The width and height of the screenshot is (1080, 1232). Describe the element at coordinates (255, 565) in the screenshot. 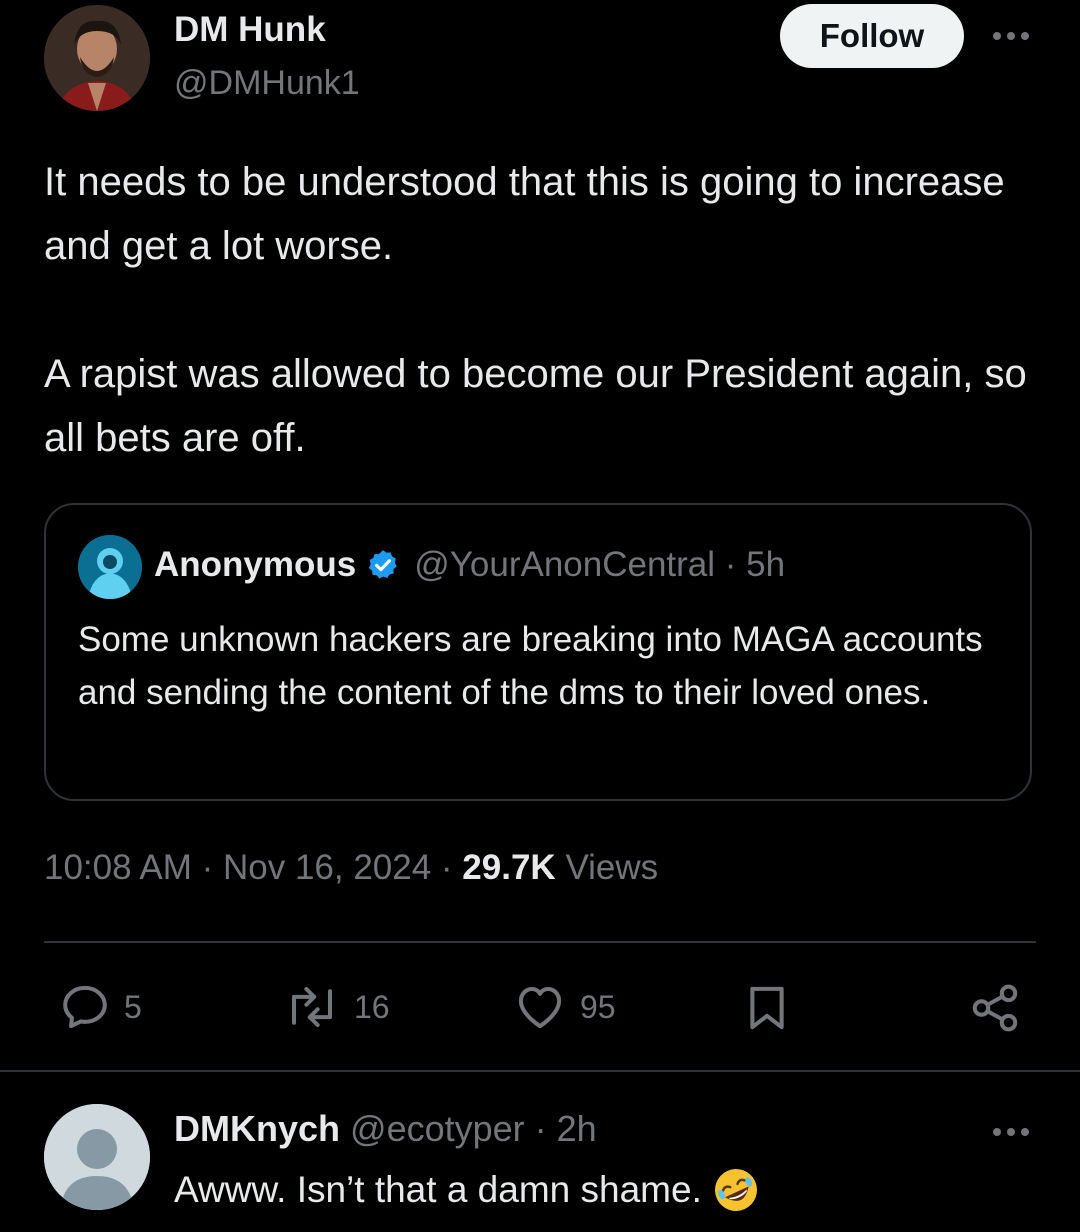

I see `quoted-author-name: Anonymous` at that location.